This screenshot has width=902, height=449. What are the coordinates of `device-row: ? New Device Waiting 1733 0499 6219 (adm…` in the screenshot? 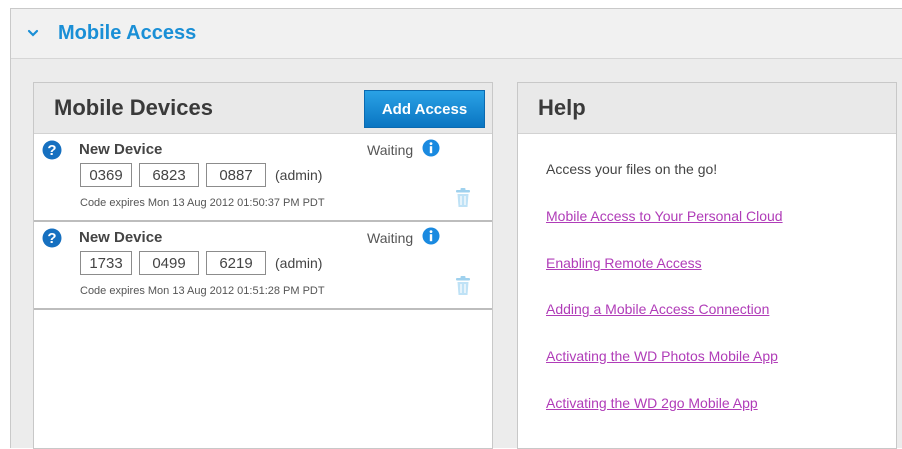 It's located at (263, 266).